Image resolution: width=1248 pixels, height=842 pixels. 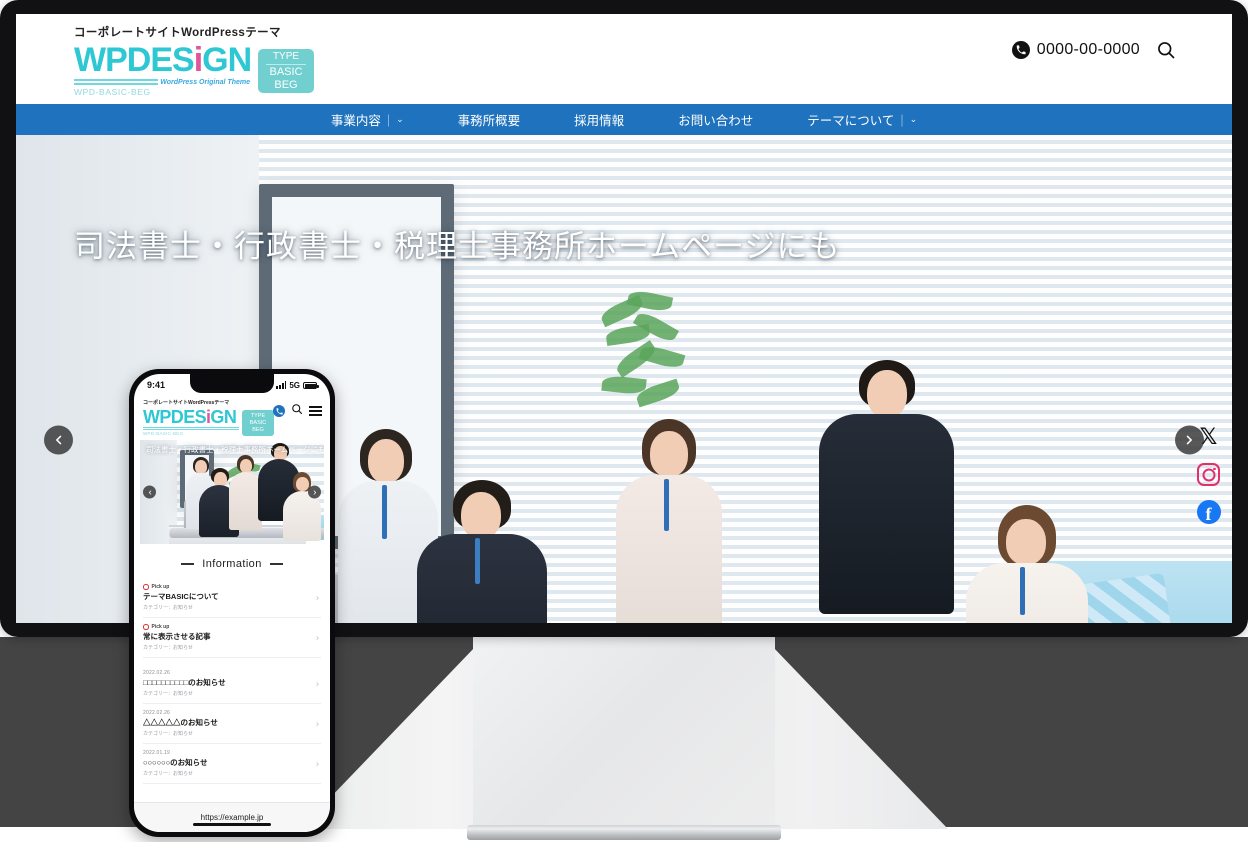 I want to click on nav-label-about-theme: テーマについて, so click(x=851, y=121).